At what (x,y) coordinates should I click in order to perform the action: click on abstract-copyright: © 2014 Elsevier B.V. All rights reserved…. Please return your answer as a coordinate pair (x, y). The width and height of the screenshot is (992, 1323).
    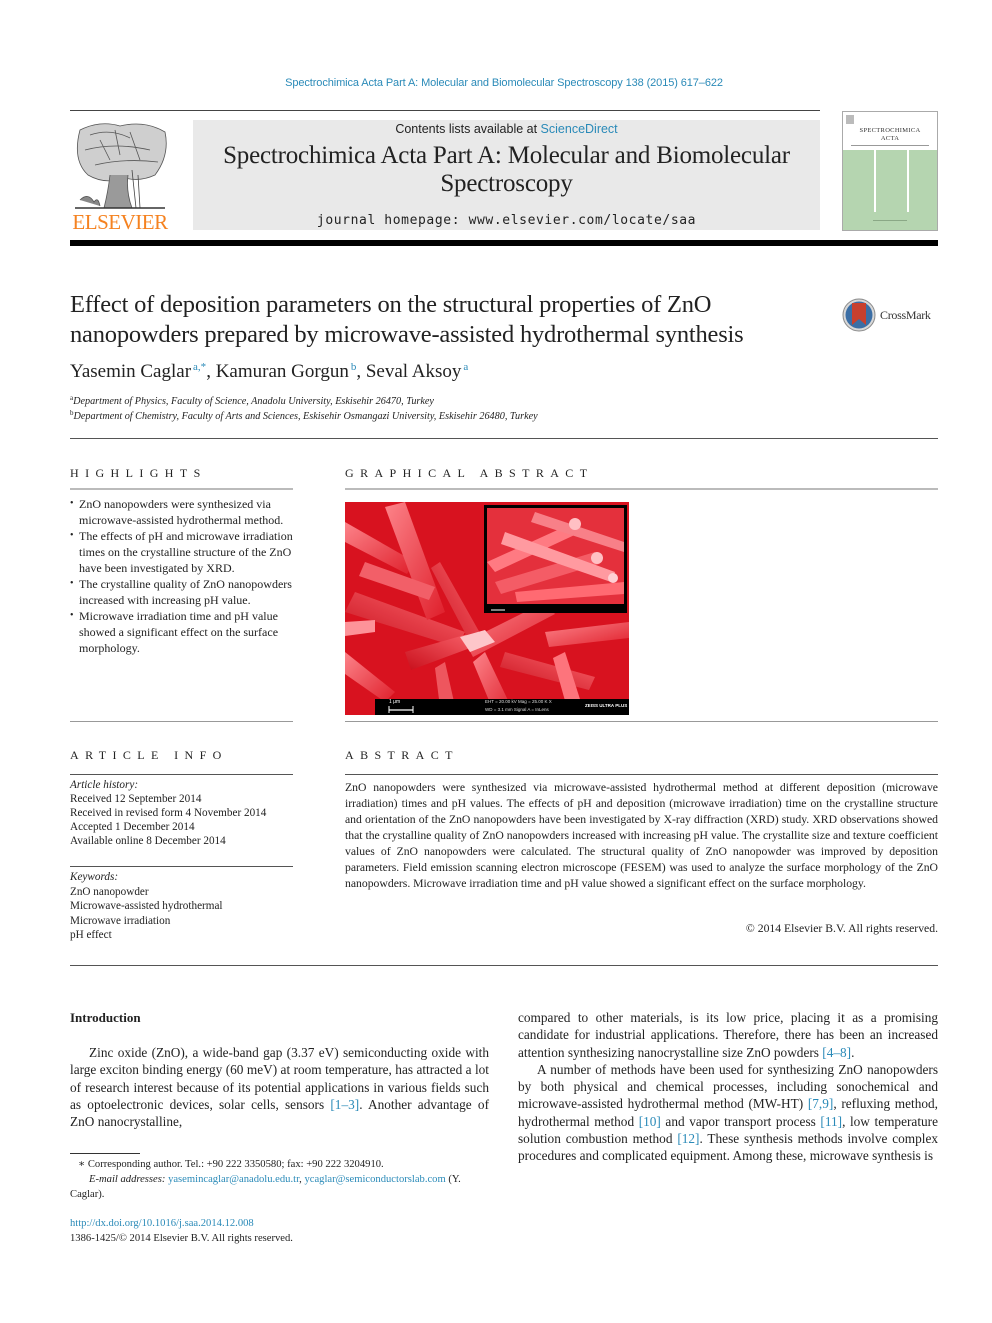
    Looking at the image, I should click on (841, 928).